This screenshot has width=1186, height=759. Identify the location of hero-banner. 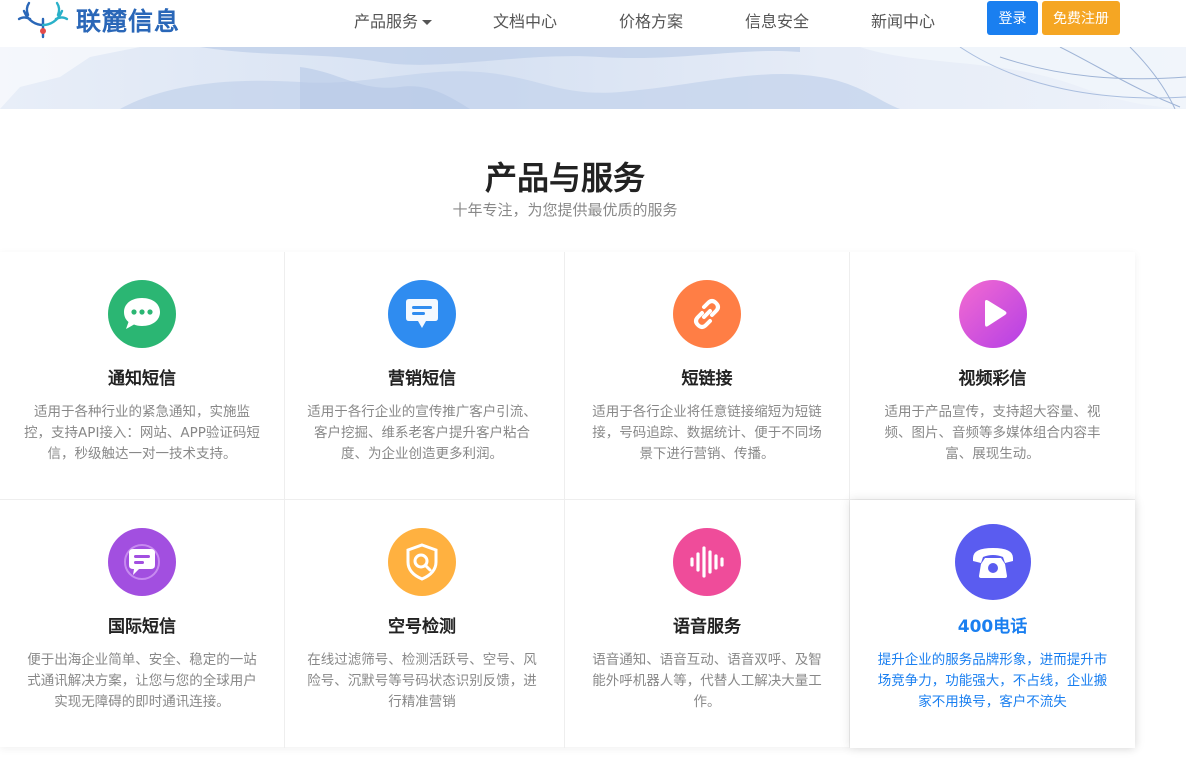
(593, 78).